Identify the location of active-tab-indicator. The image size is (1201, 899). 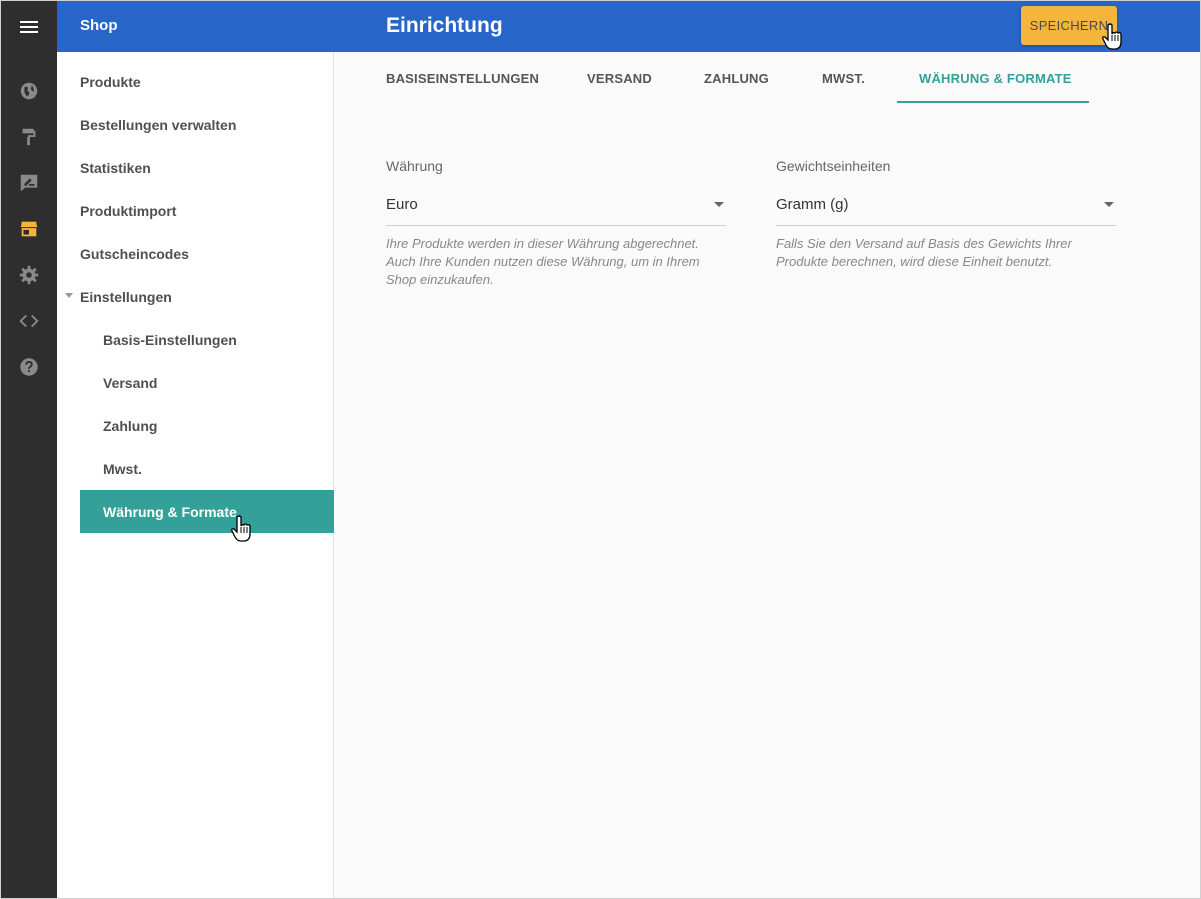
(993, 102).